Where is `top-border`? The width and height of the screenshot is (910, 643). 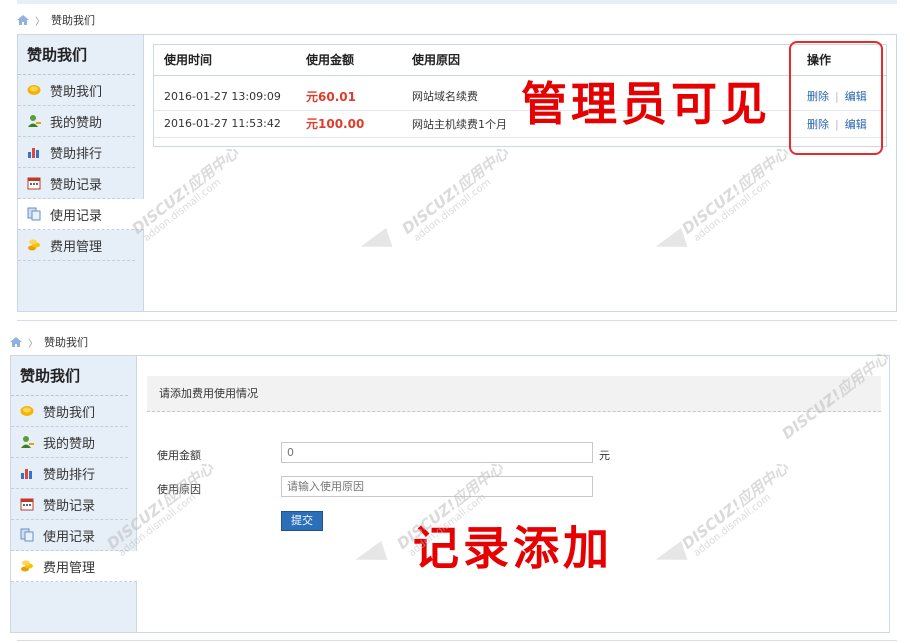 top-border is located at coordinates (457, 2).